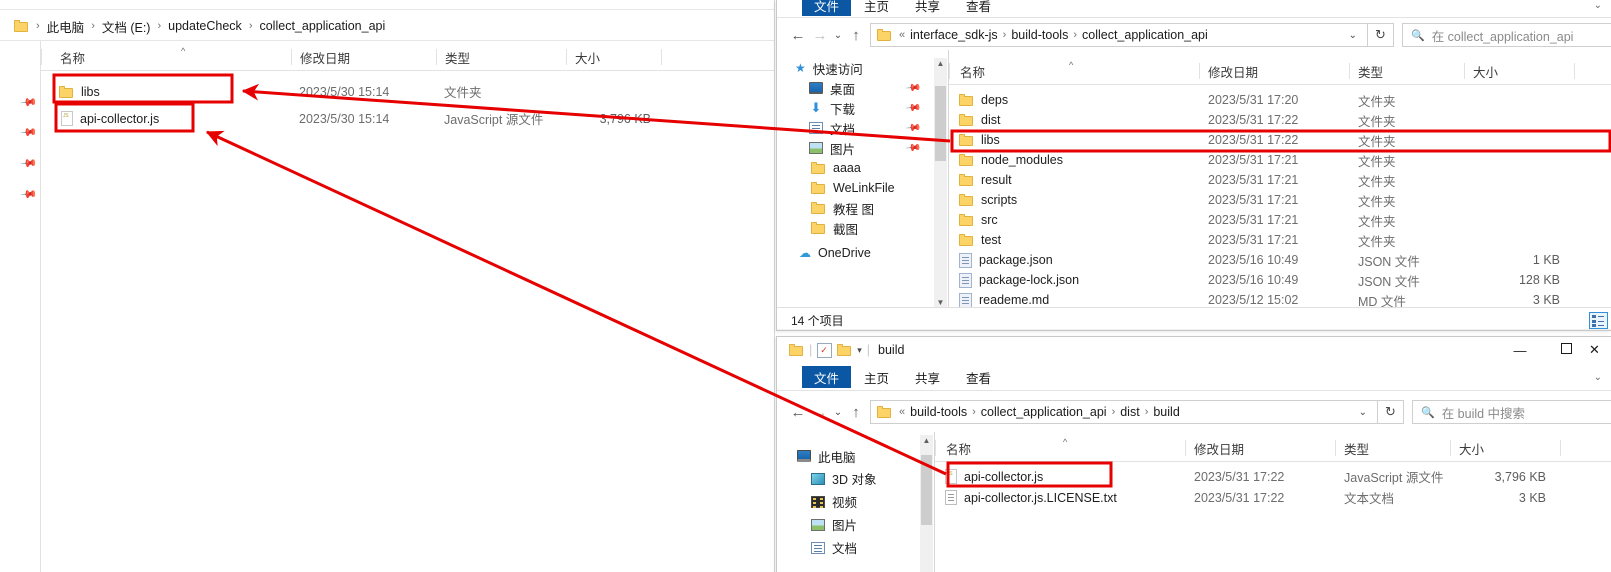  Describe the element at coordinates (1600, 350) in the screenshot. I see `close-button: ✕` at that location.